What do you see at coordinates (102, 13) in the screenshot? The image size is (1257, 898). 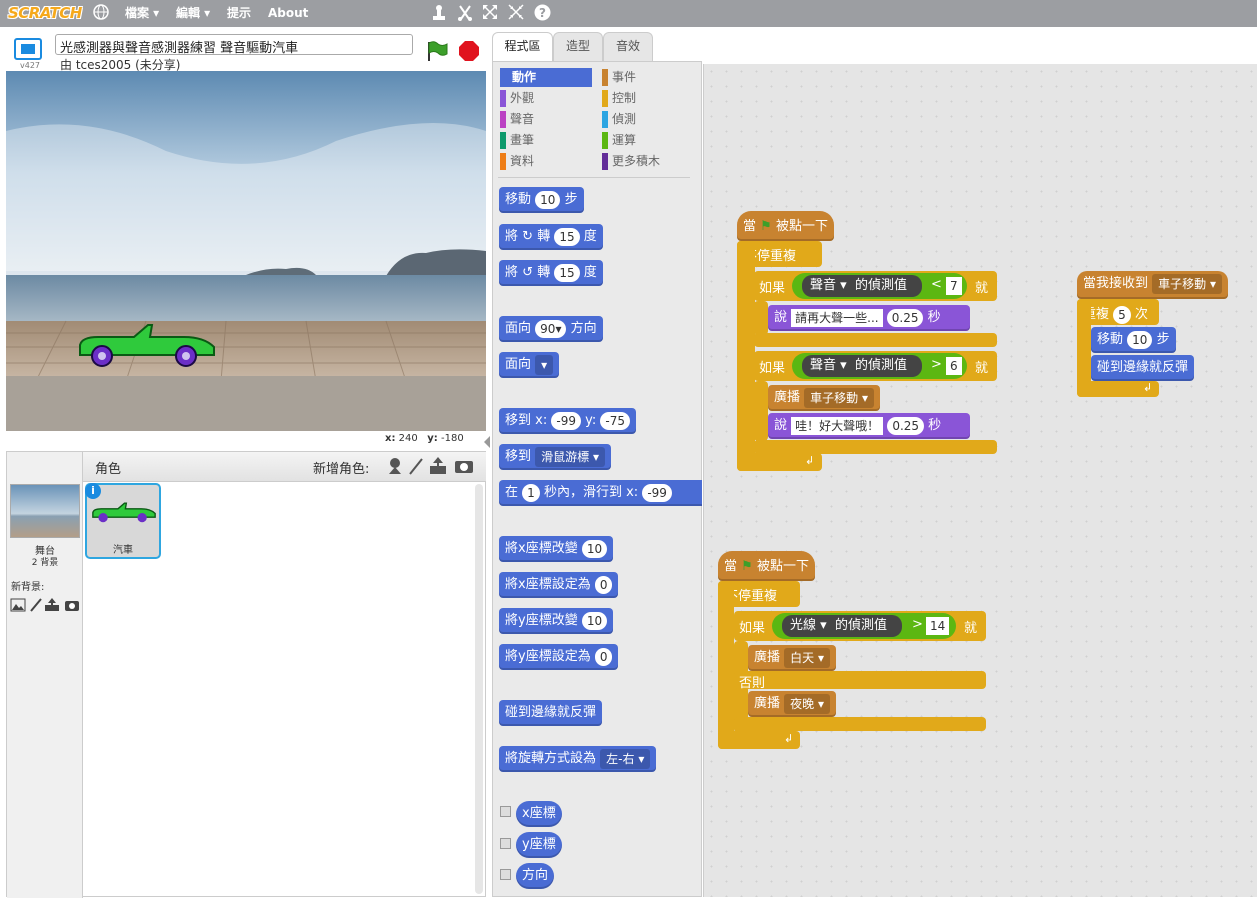 I see `language-globe-icon` at bounding box center [102, 13].